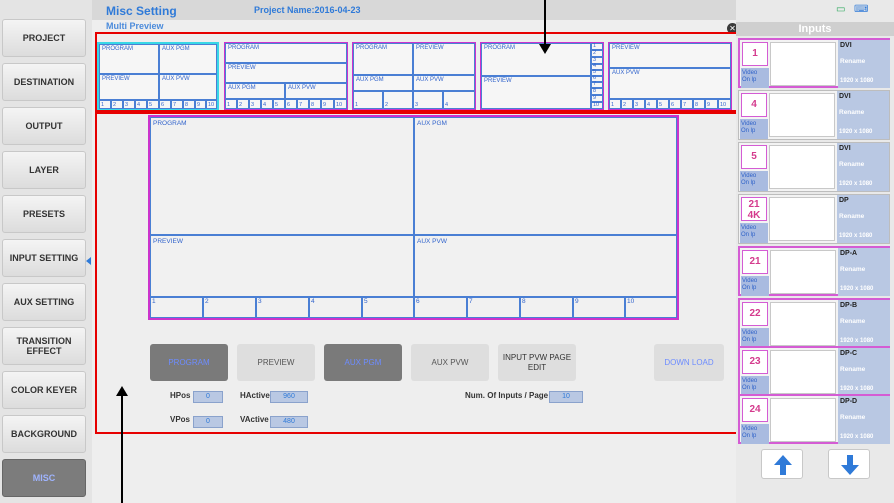 Image resolution: width=894 pixels, height=503 pixels. Describe the element at coordinates (44, 82) in the screenshot. I see `sidebar-item-destination: DESTINATION` at that location.